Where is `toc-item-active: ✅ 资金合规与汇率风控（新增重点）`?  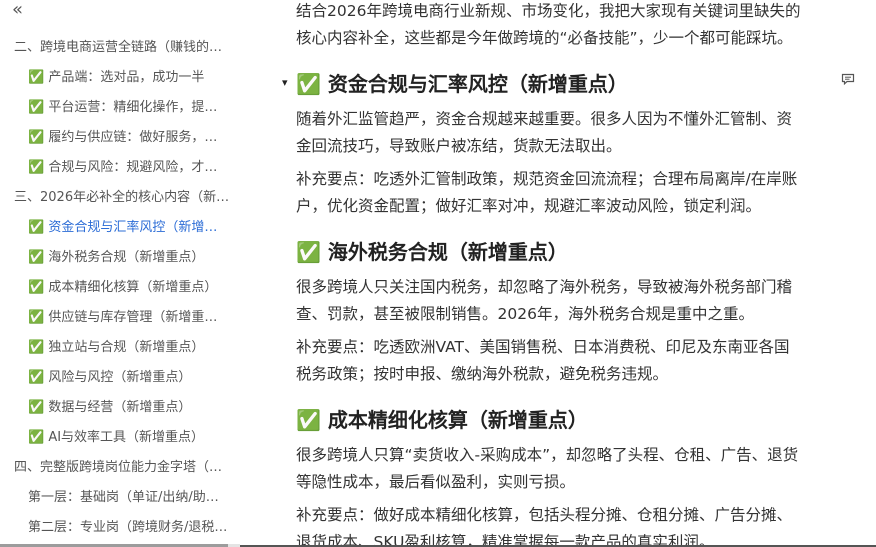
toc-item-active: ✅ 资金合规与汇率风控（新增重点） is located at coordinates (129, 228).